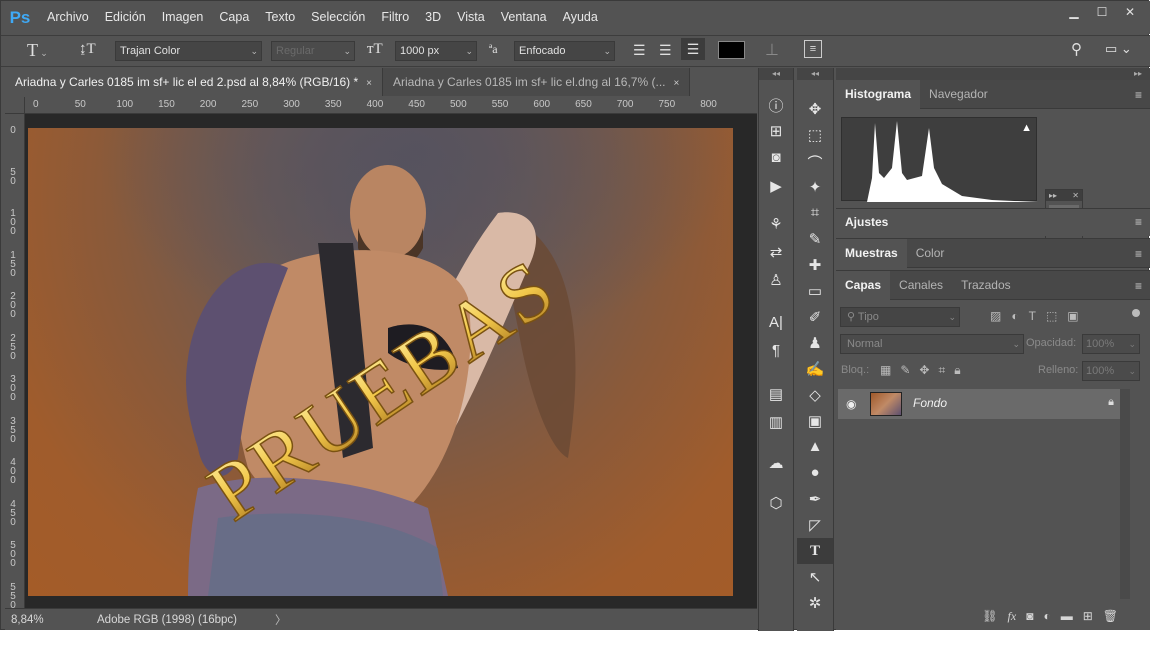 This screenshot has height=648, width=1152. I want to click on adjustments-menu-icon: ≡, so click(1138, 222).